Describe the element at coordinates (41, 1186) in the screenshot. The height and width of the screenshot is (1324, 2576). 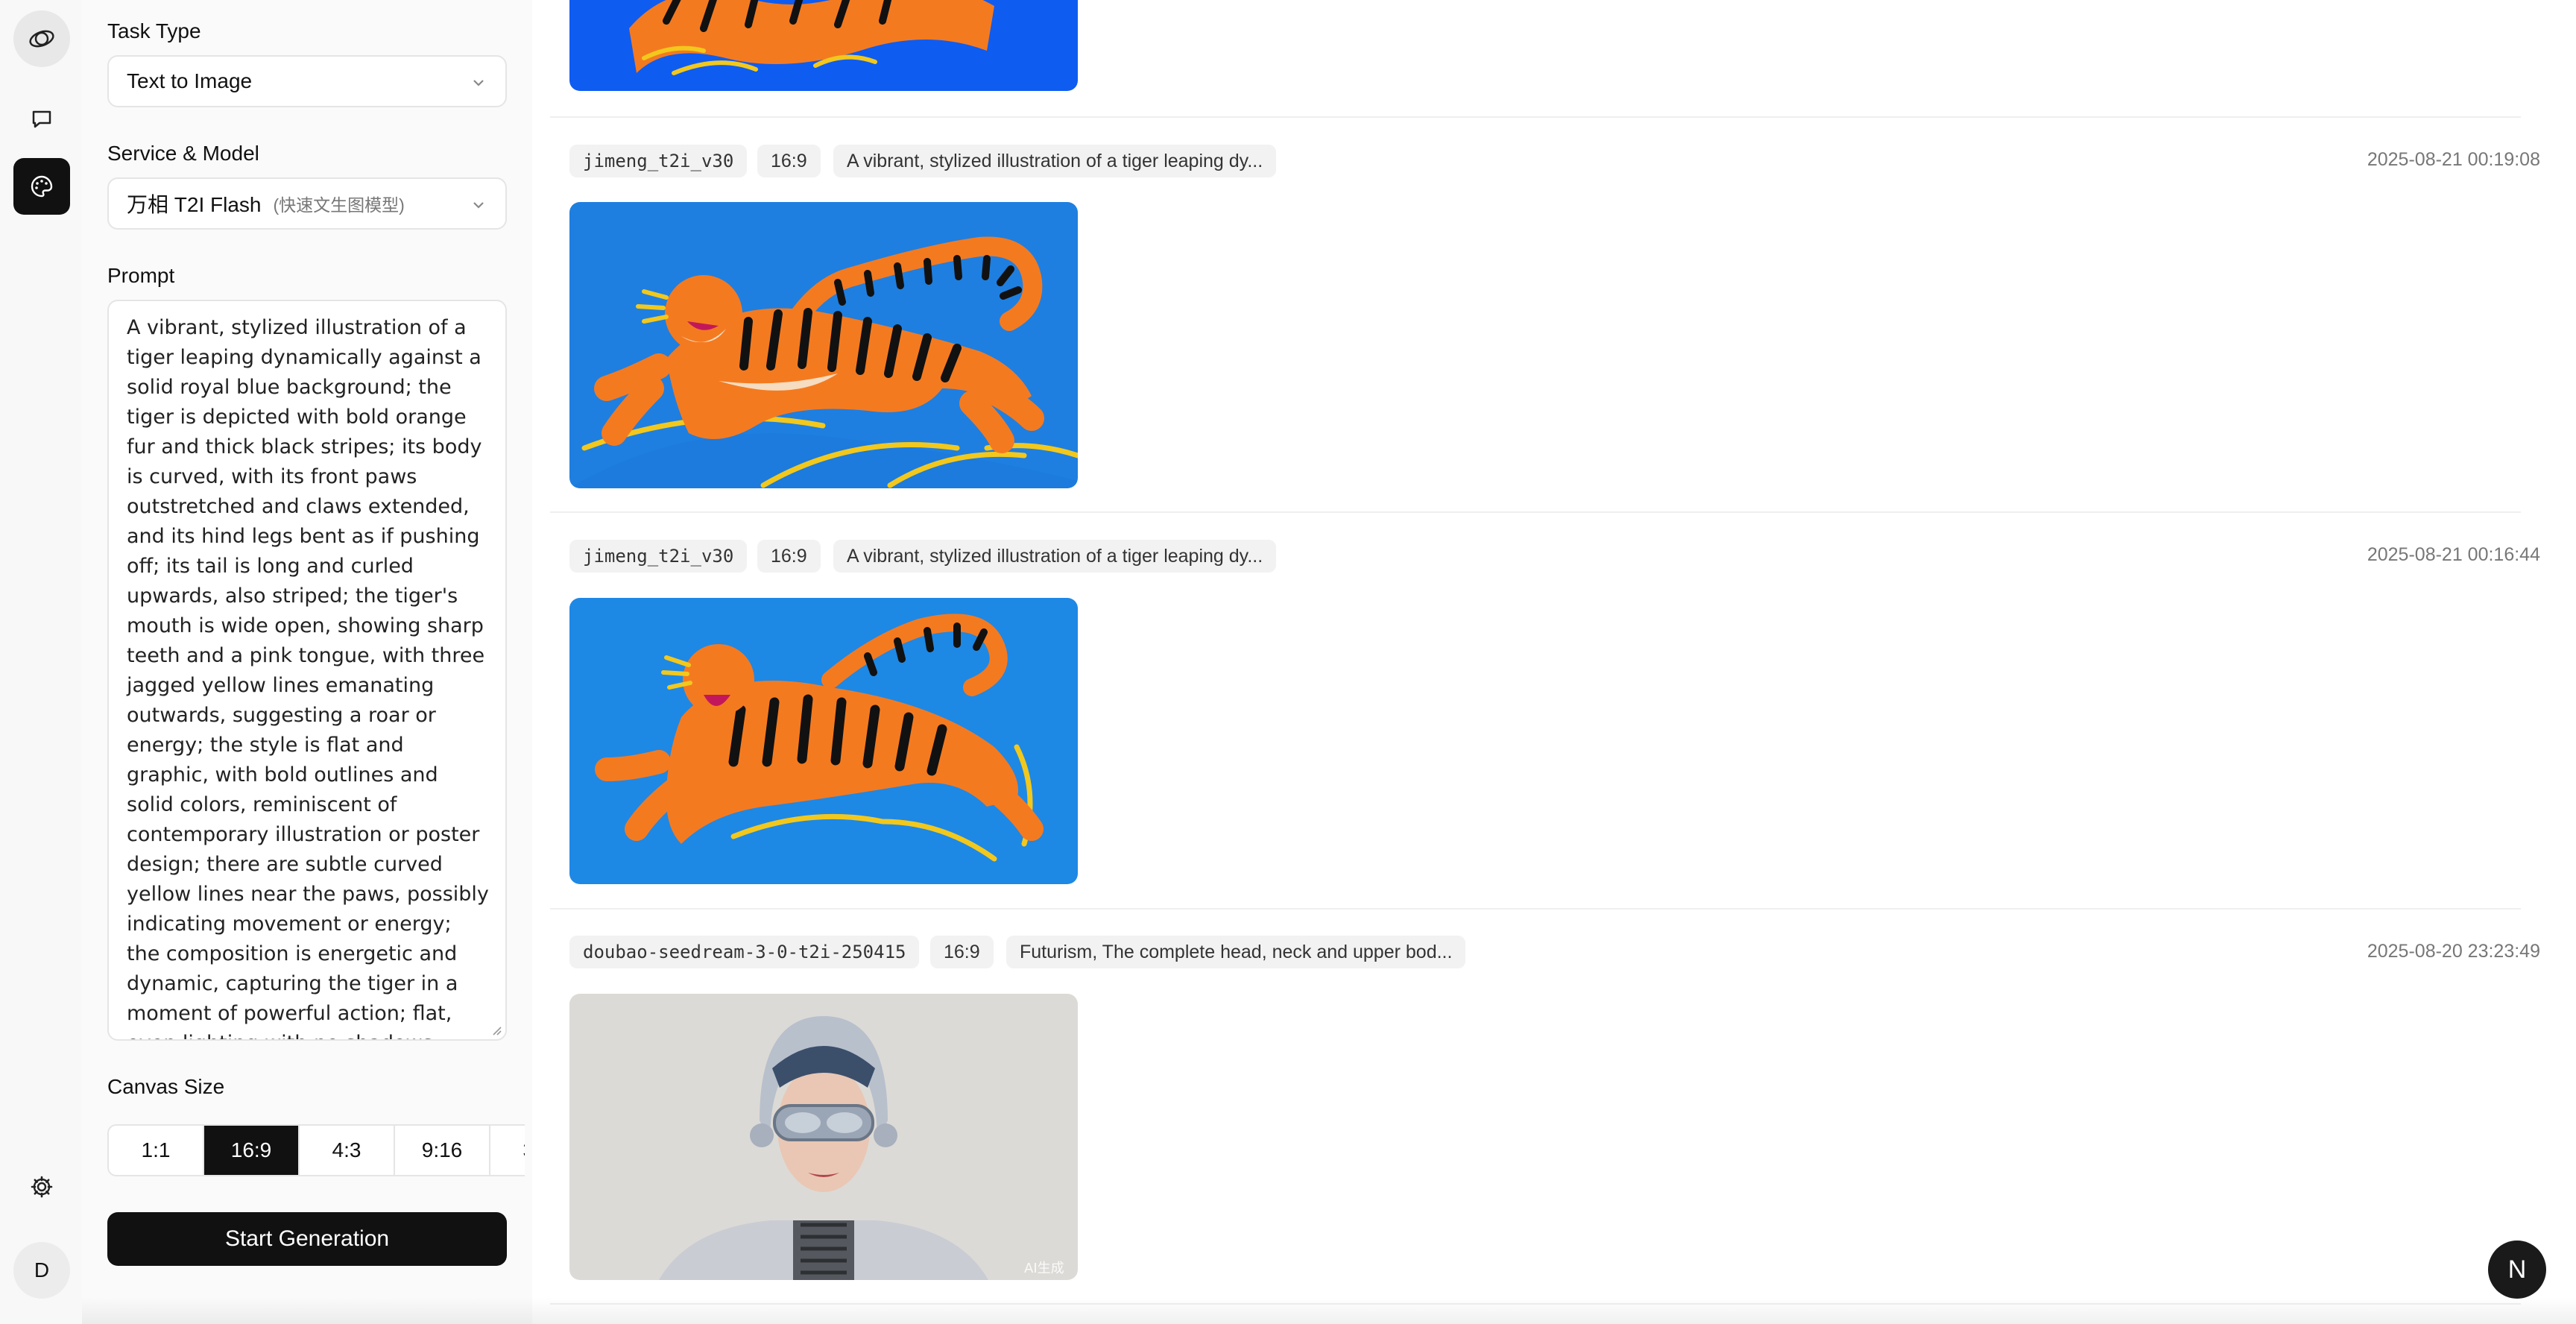
I see `gear-icon` at that location.